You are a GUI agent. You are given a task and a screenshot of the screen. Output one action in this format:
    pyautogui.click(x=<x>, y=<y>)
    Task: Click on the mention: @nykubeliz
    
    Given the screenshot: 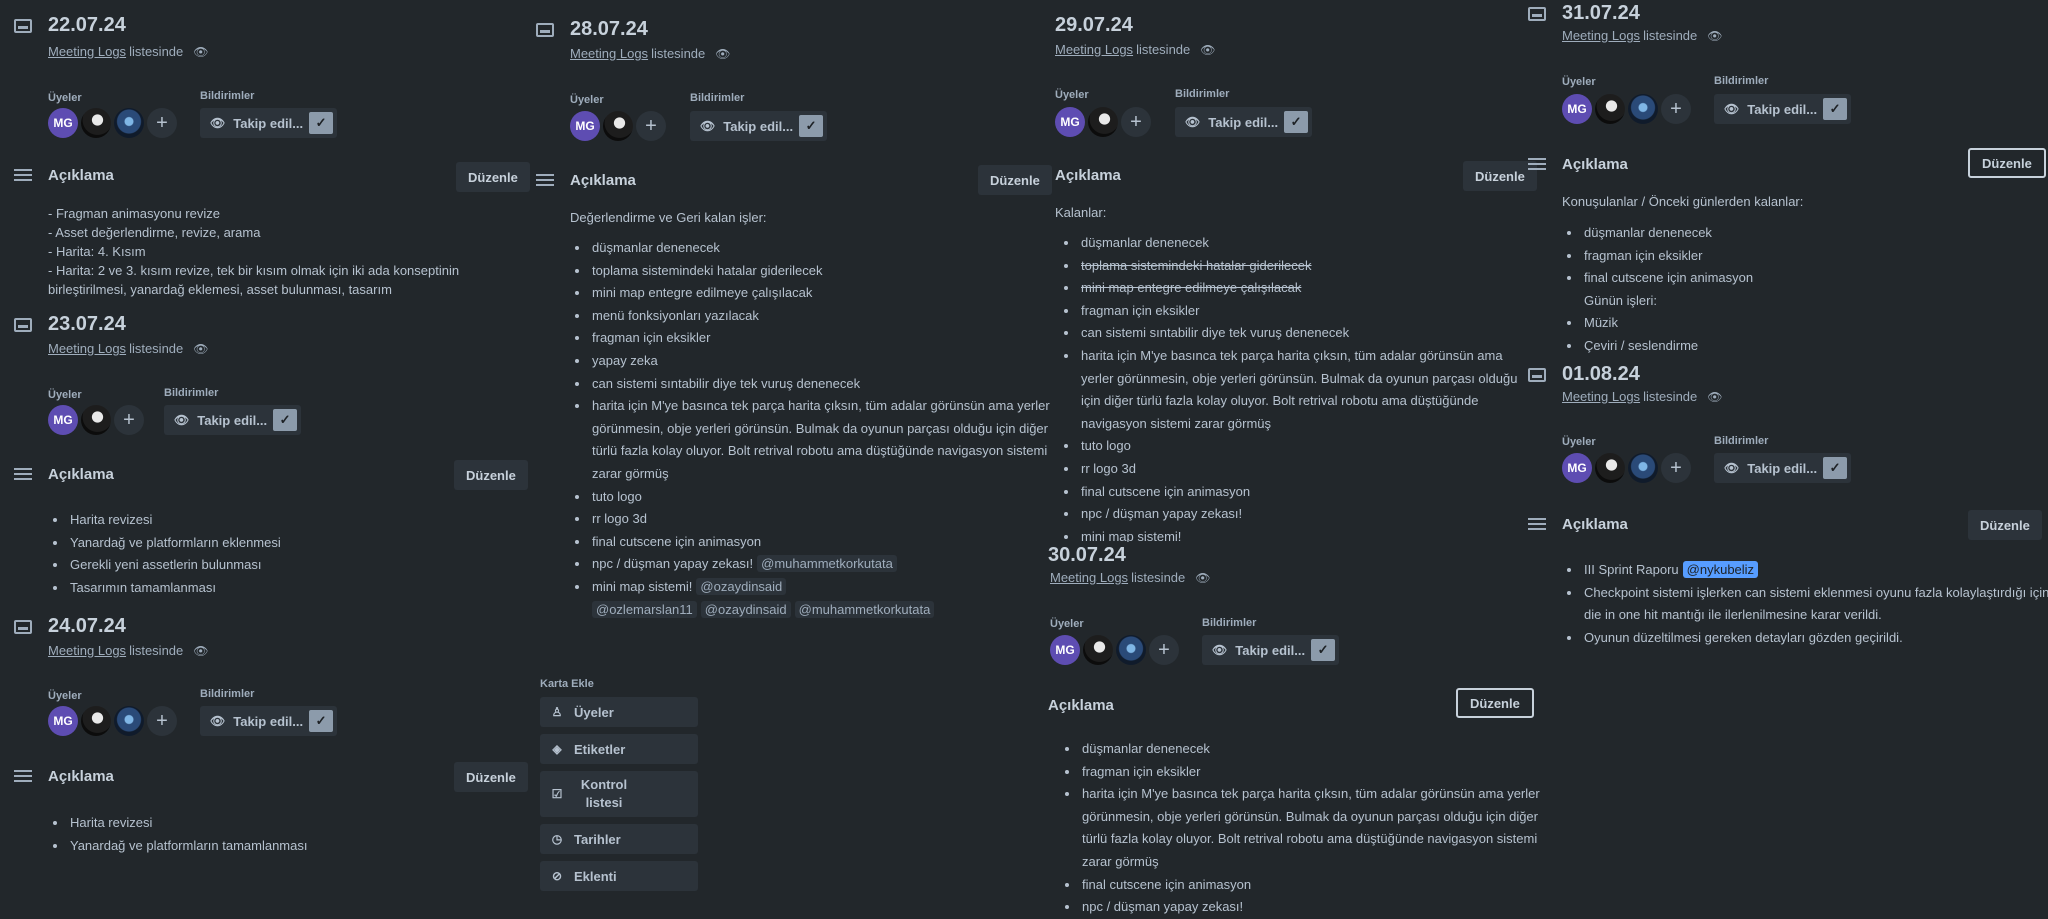 What is the action you would take?
    pyautogui.click(x=1720, y=569)
    